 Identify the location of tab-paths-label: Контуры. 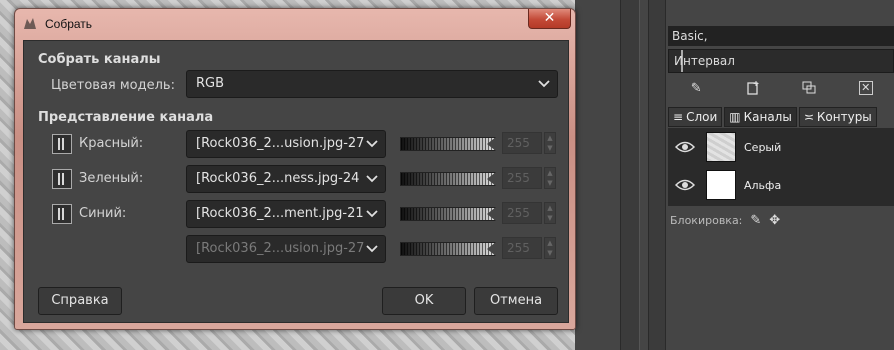
(844, 117).